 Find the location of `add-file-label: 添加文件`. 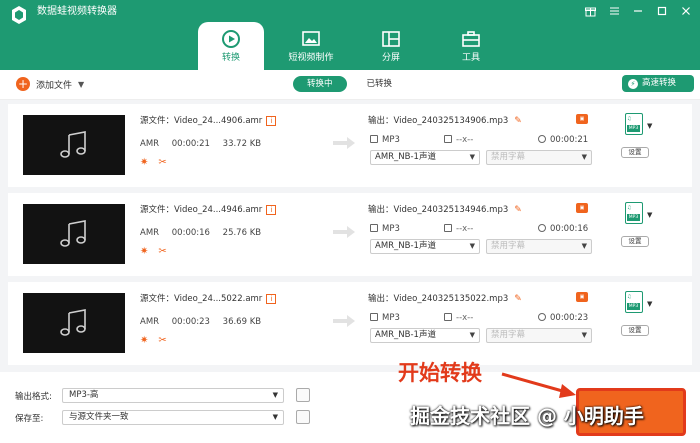

add-file-label: 添加文件 is located at coordinates (54, 85).